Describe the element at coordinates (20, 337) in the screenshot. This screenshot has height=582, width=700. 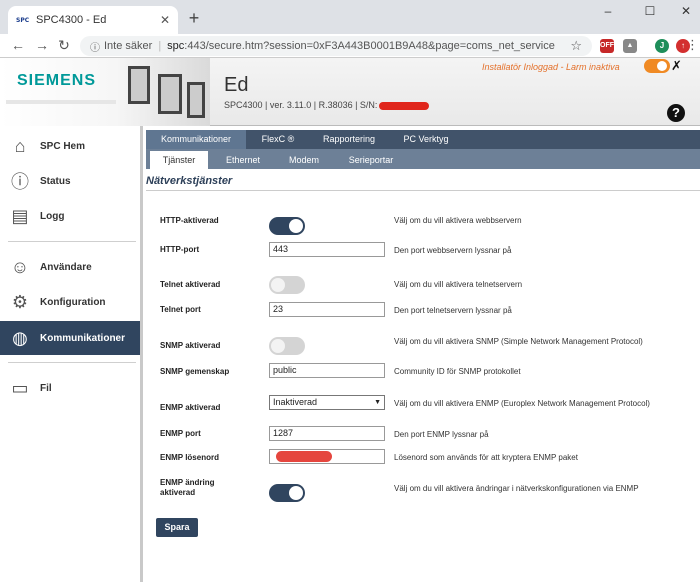
I see `globe-icon: ◍` at that location.